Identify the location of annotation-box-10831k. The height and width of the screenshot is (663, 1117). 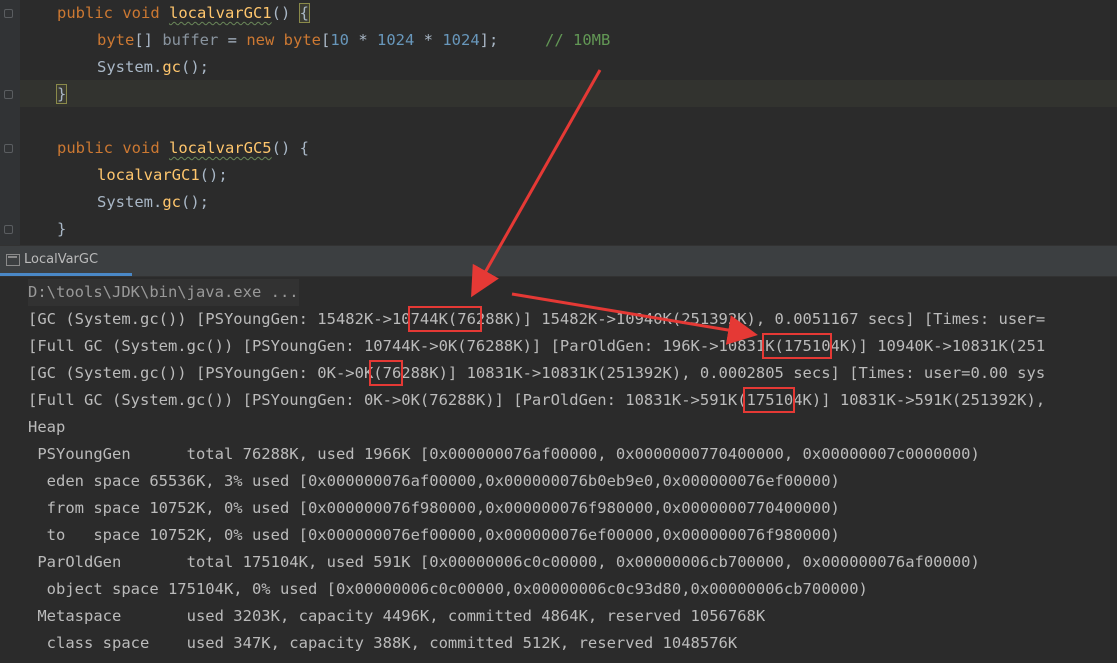
(797, 346).